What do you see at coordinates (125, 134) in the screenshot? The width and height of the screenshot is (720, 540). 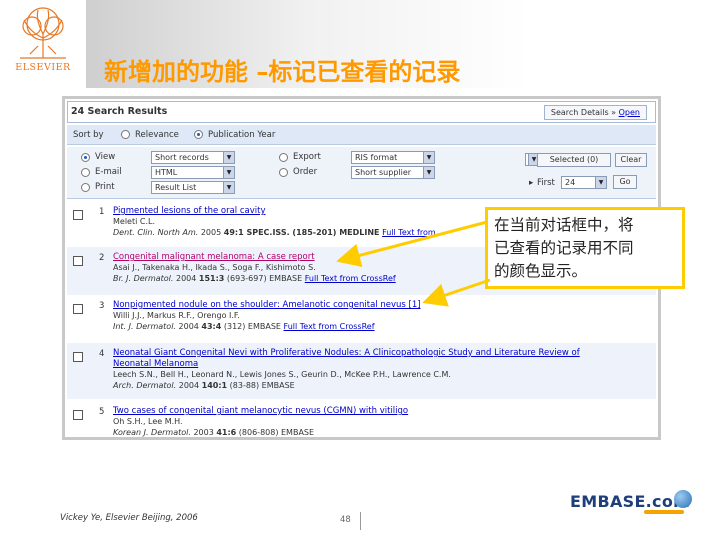 I see `sort-relevance-radio` at bounding box center [125, 134].